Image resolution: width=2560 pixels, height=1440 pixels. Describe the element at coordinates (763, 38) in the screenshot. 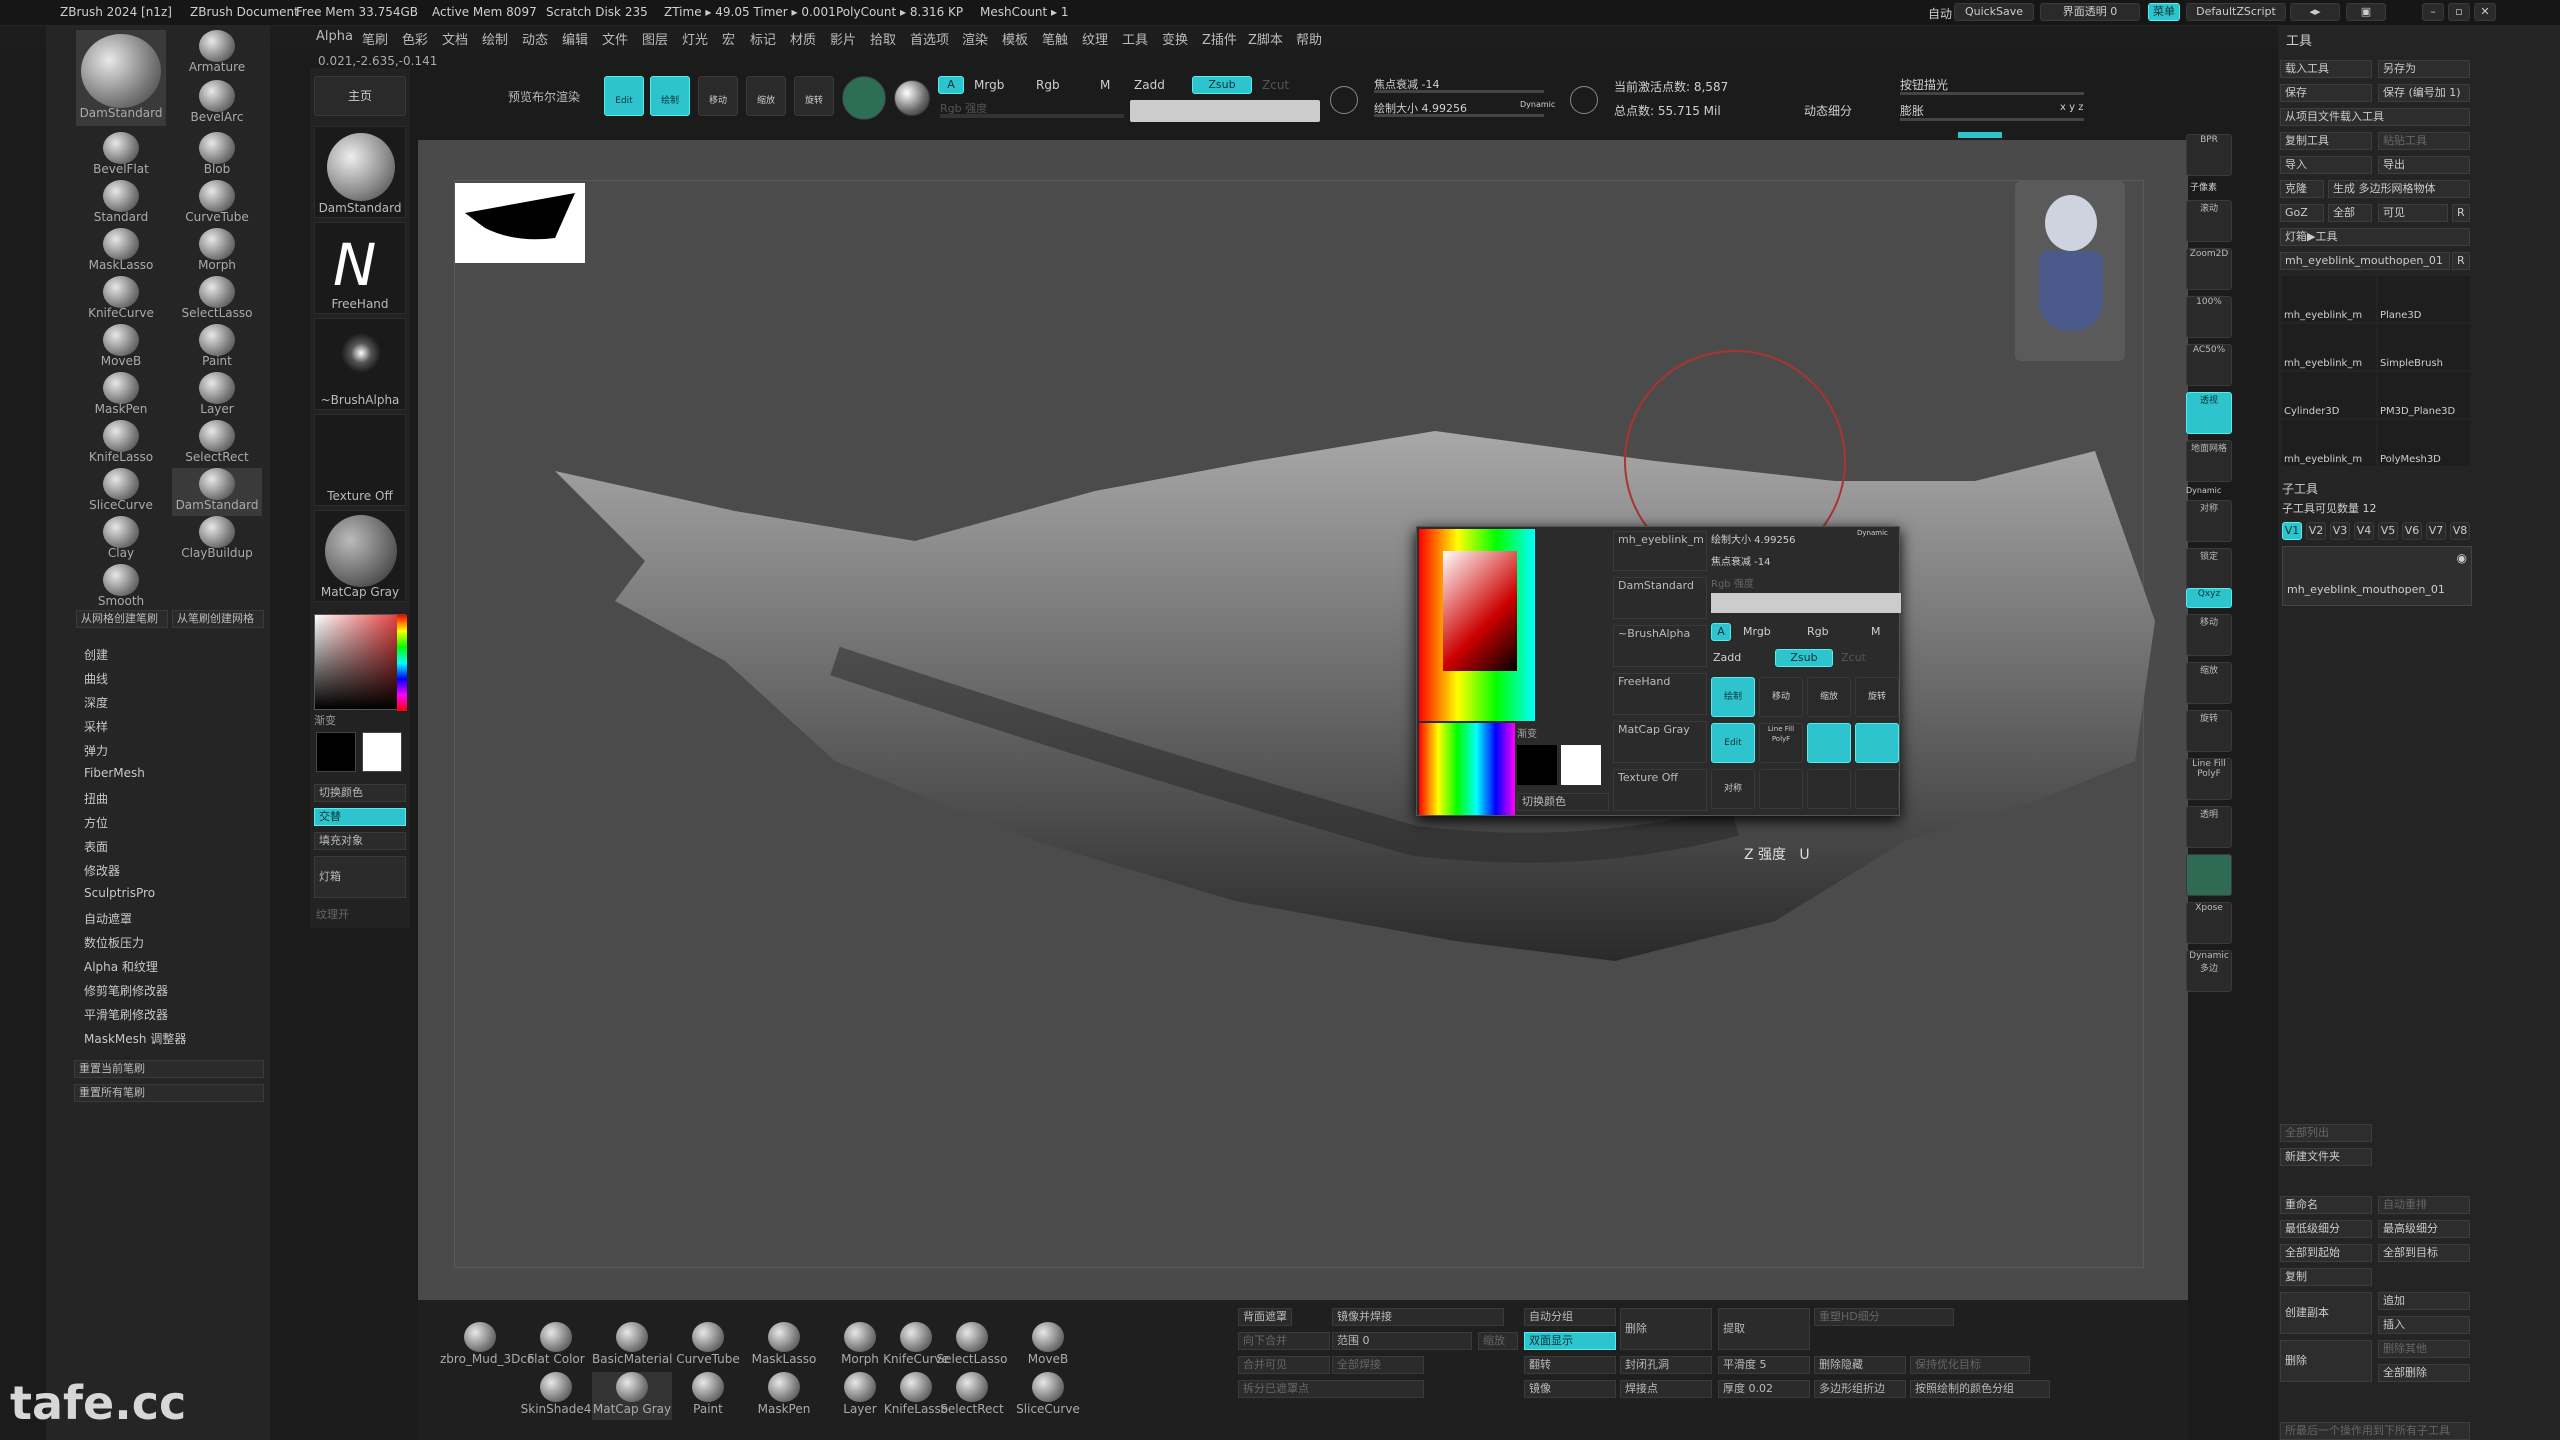

I see `menu-item: 标记` at that location.